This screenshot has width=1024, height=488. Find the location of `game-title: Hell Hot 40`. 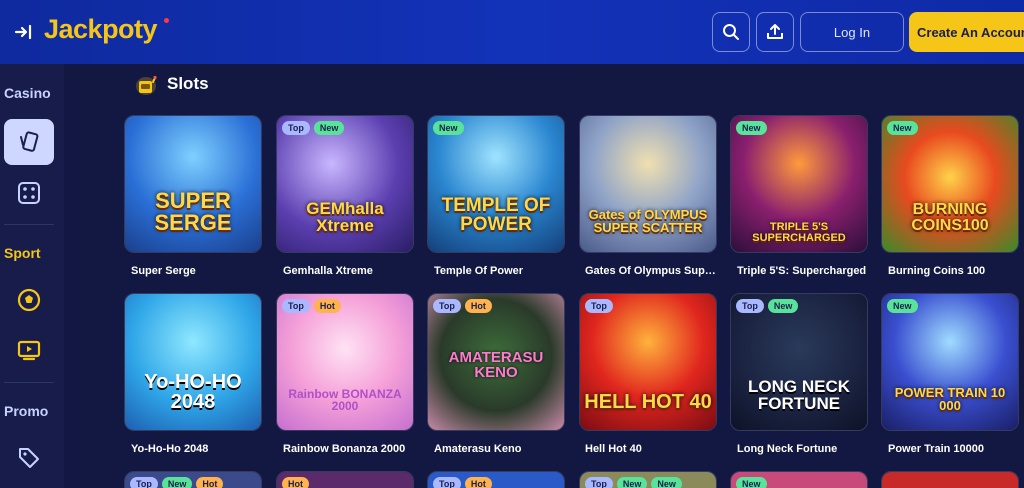

game-title: Hell Hot 40 is located at coordinates (660, 449).